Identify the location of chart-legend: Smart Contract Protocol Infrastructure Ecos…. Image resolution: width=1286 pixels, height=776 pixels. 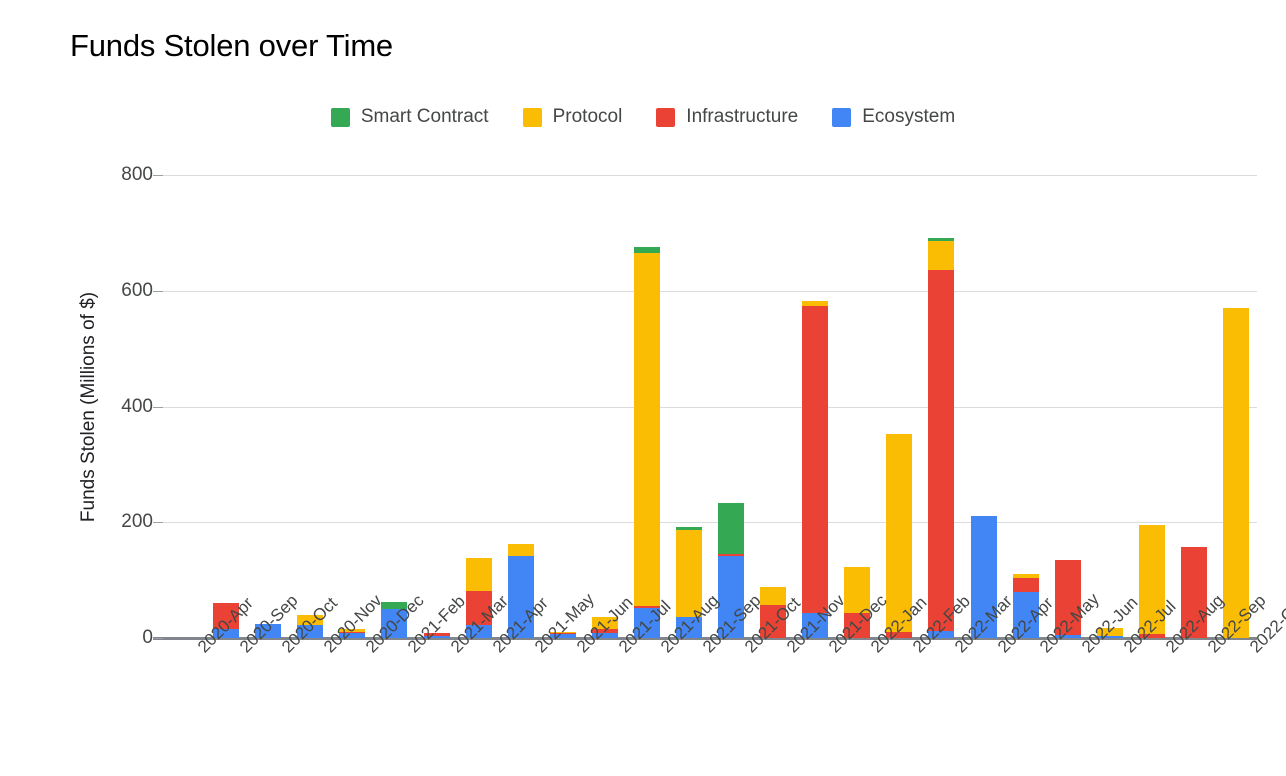
(643, 117).